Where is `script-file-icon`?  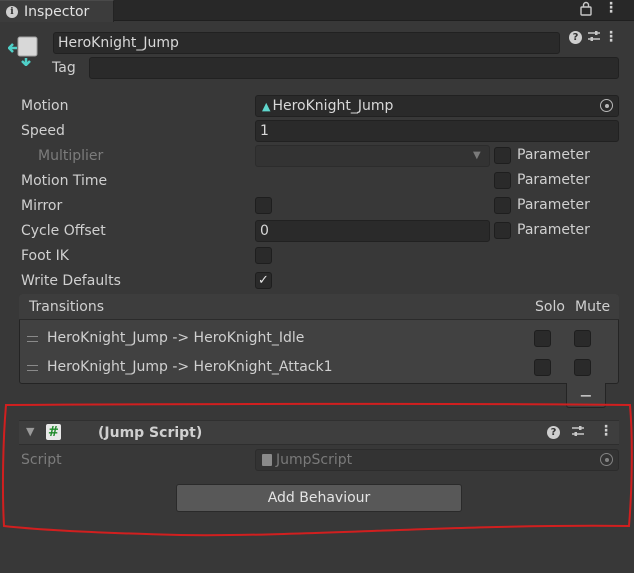 script-file-icon is located at coordinates (267, 460).